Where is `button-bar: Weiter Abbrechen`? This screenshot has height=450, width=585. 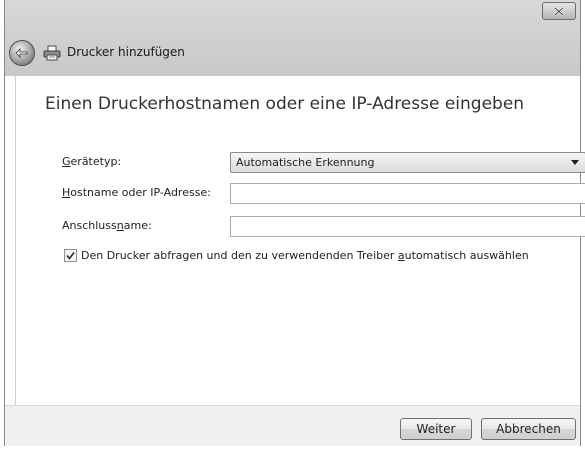
button-bar: Weiter Abbrechen is located at coordinates (292, 425).